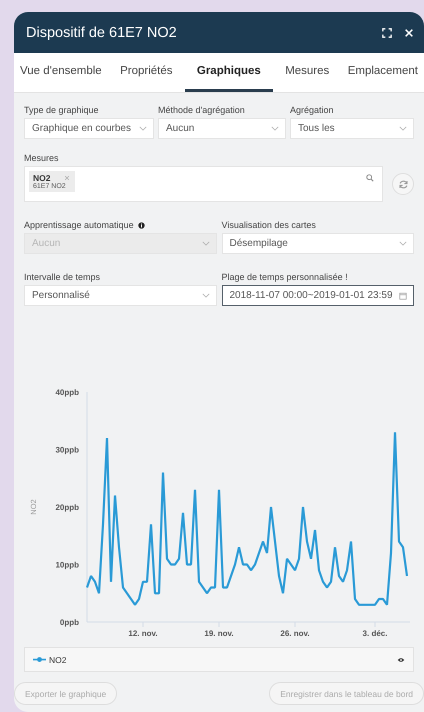 The height and width of the screenshot is (712, 424). Describe the element at coordinates (387, 33) in the screenshot. I see `maximize-icon` at that location.